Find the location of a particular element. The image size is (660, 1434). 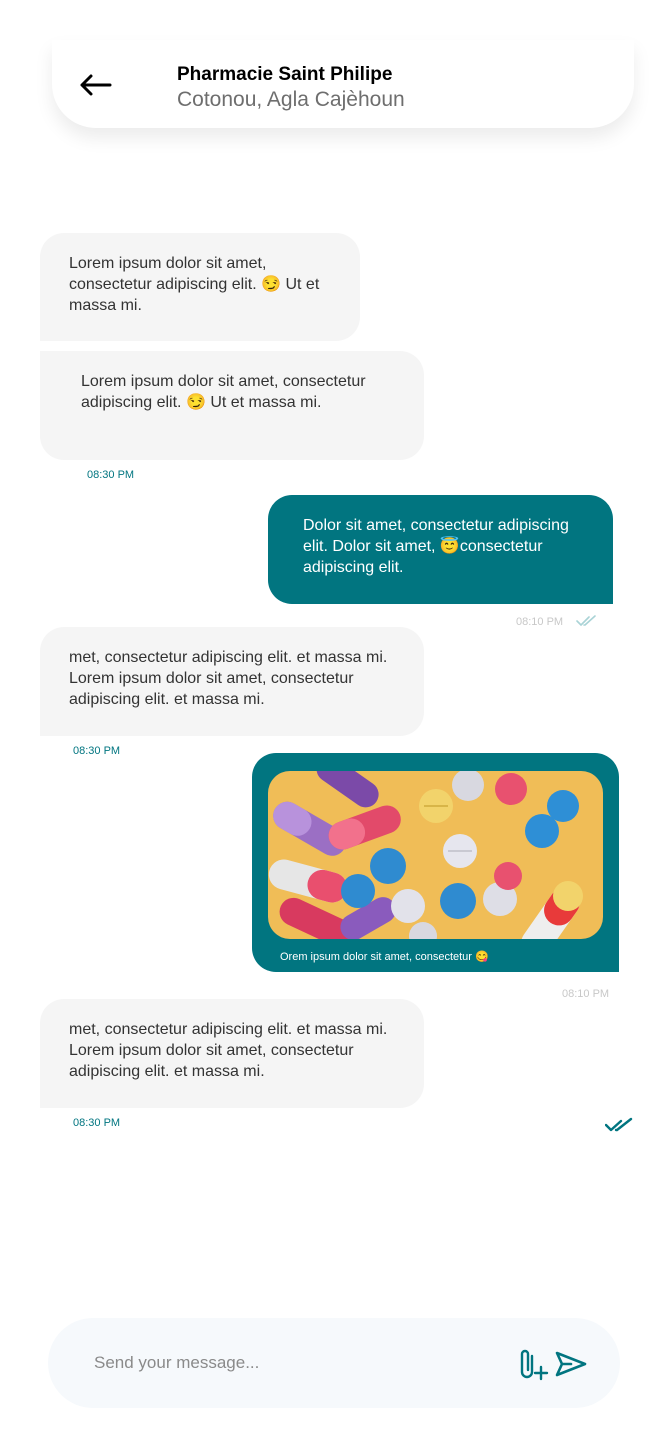

back-button is located at coordinates (96, 85).